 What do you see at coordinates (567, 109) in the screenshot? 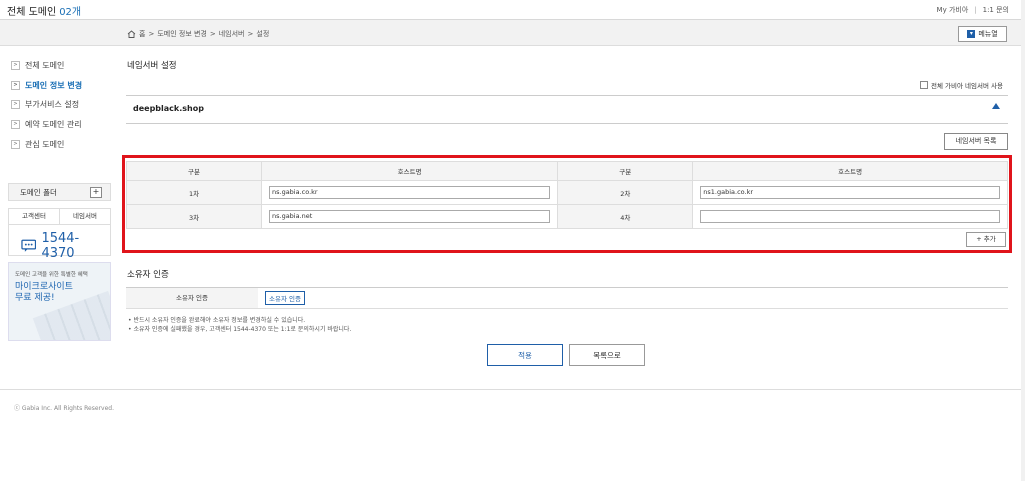
I see `domain-bar` at bounding box center [567, 109].